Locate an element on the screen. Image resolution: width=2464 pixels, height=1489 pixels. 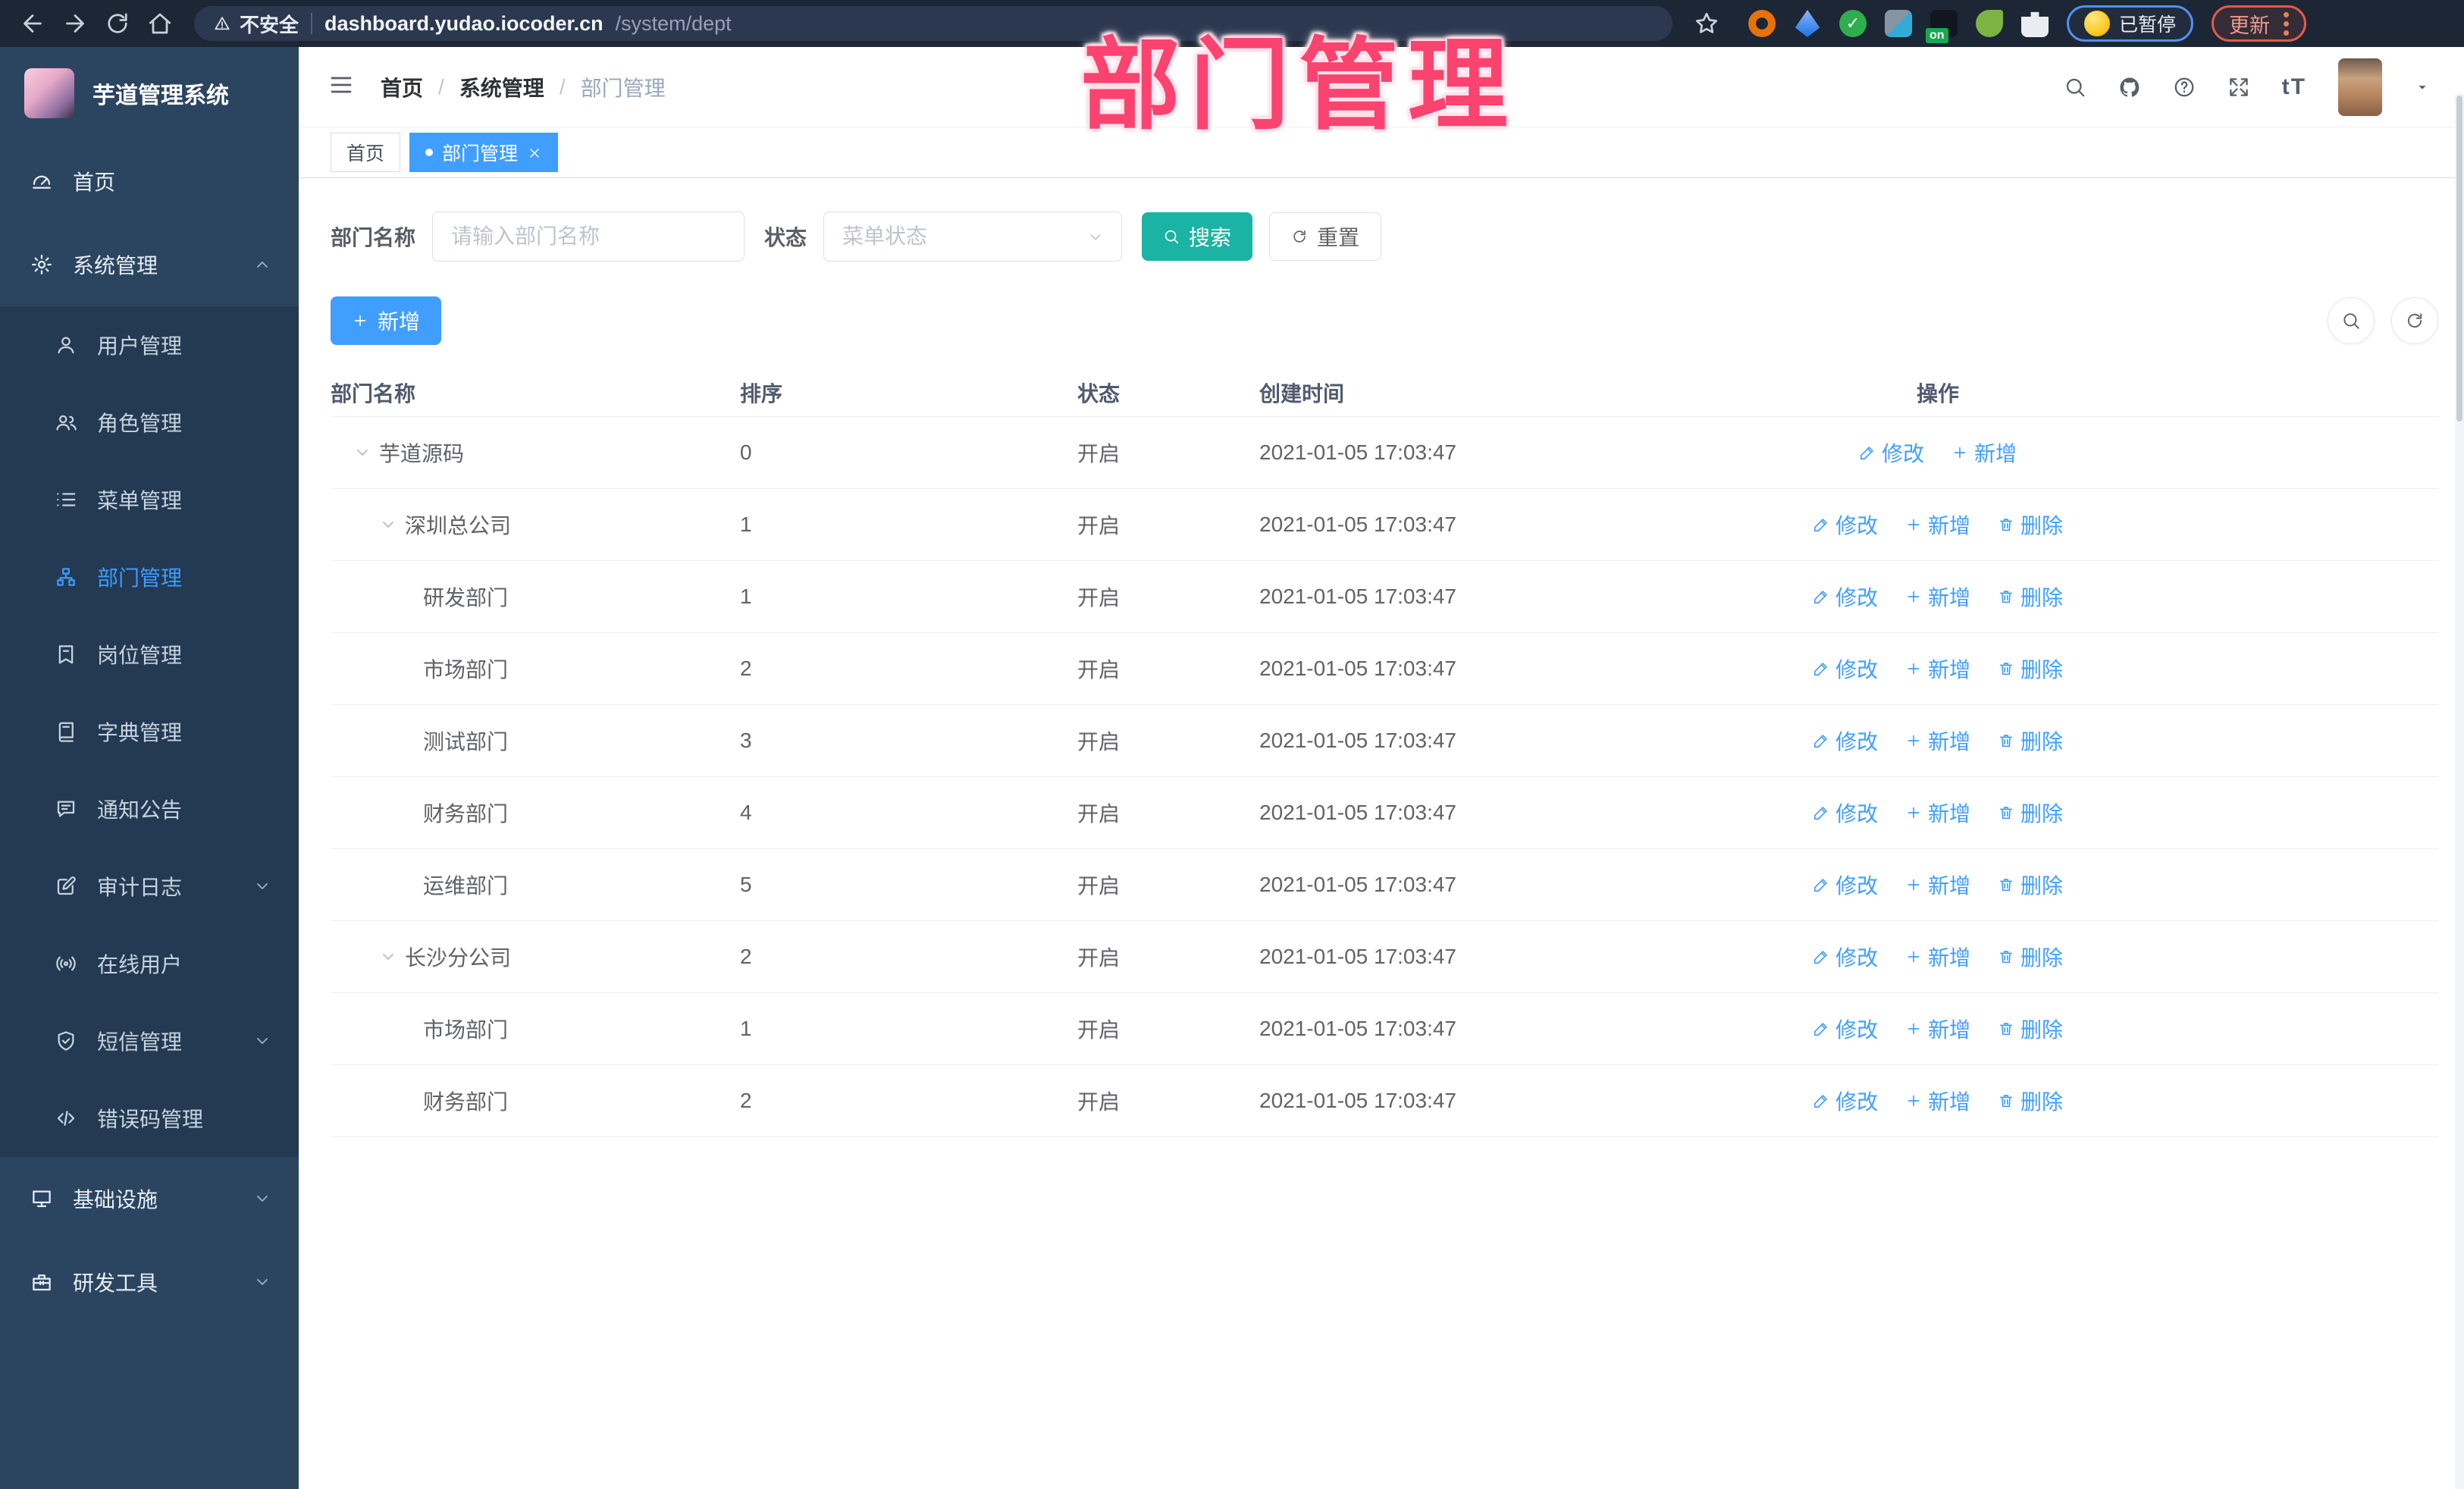
search-button: 搜索 is located at coordinates (1198, 237).